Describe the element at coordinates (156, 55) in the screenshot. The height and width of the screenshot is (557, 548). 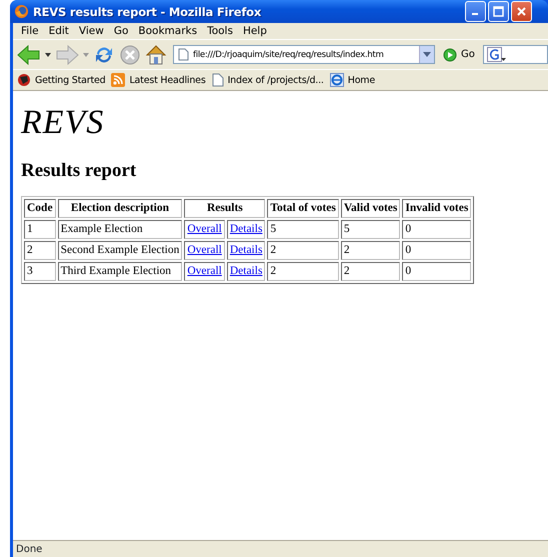
I see `home-button` at that location.